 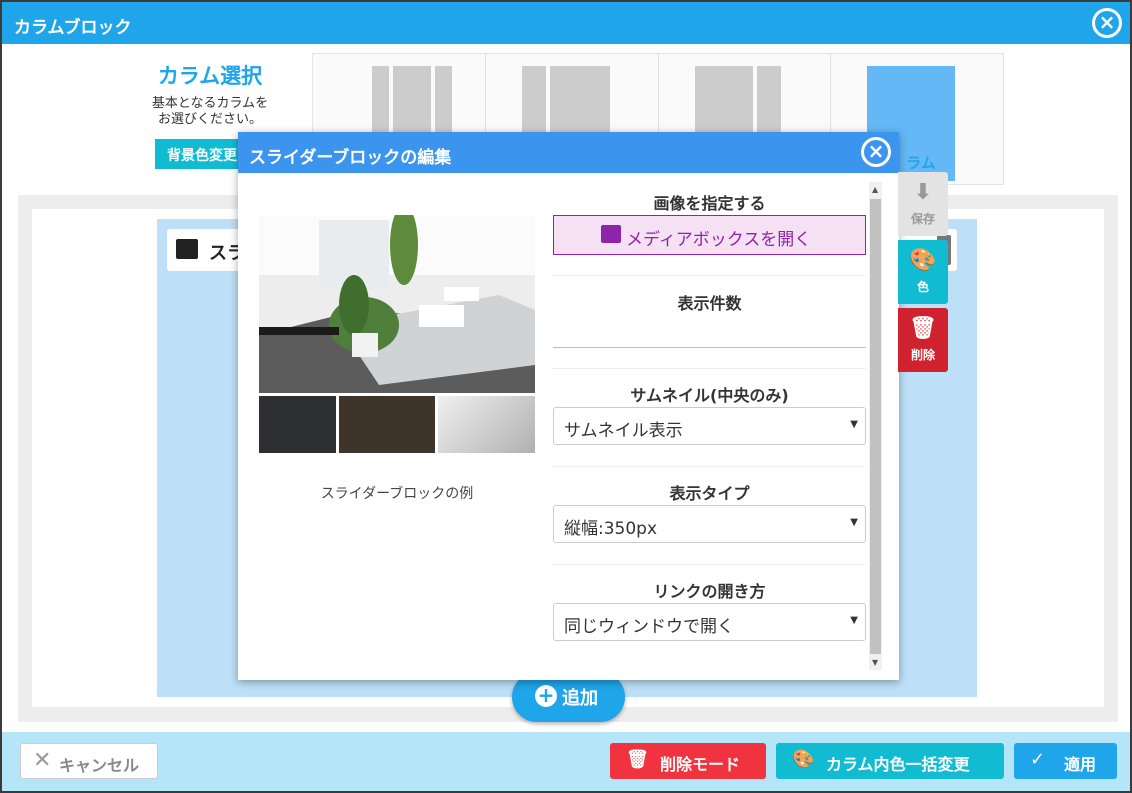 I want to click on modal-close-icon: ×, so click(x=876, y=152).